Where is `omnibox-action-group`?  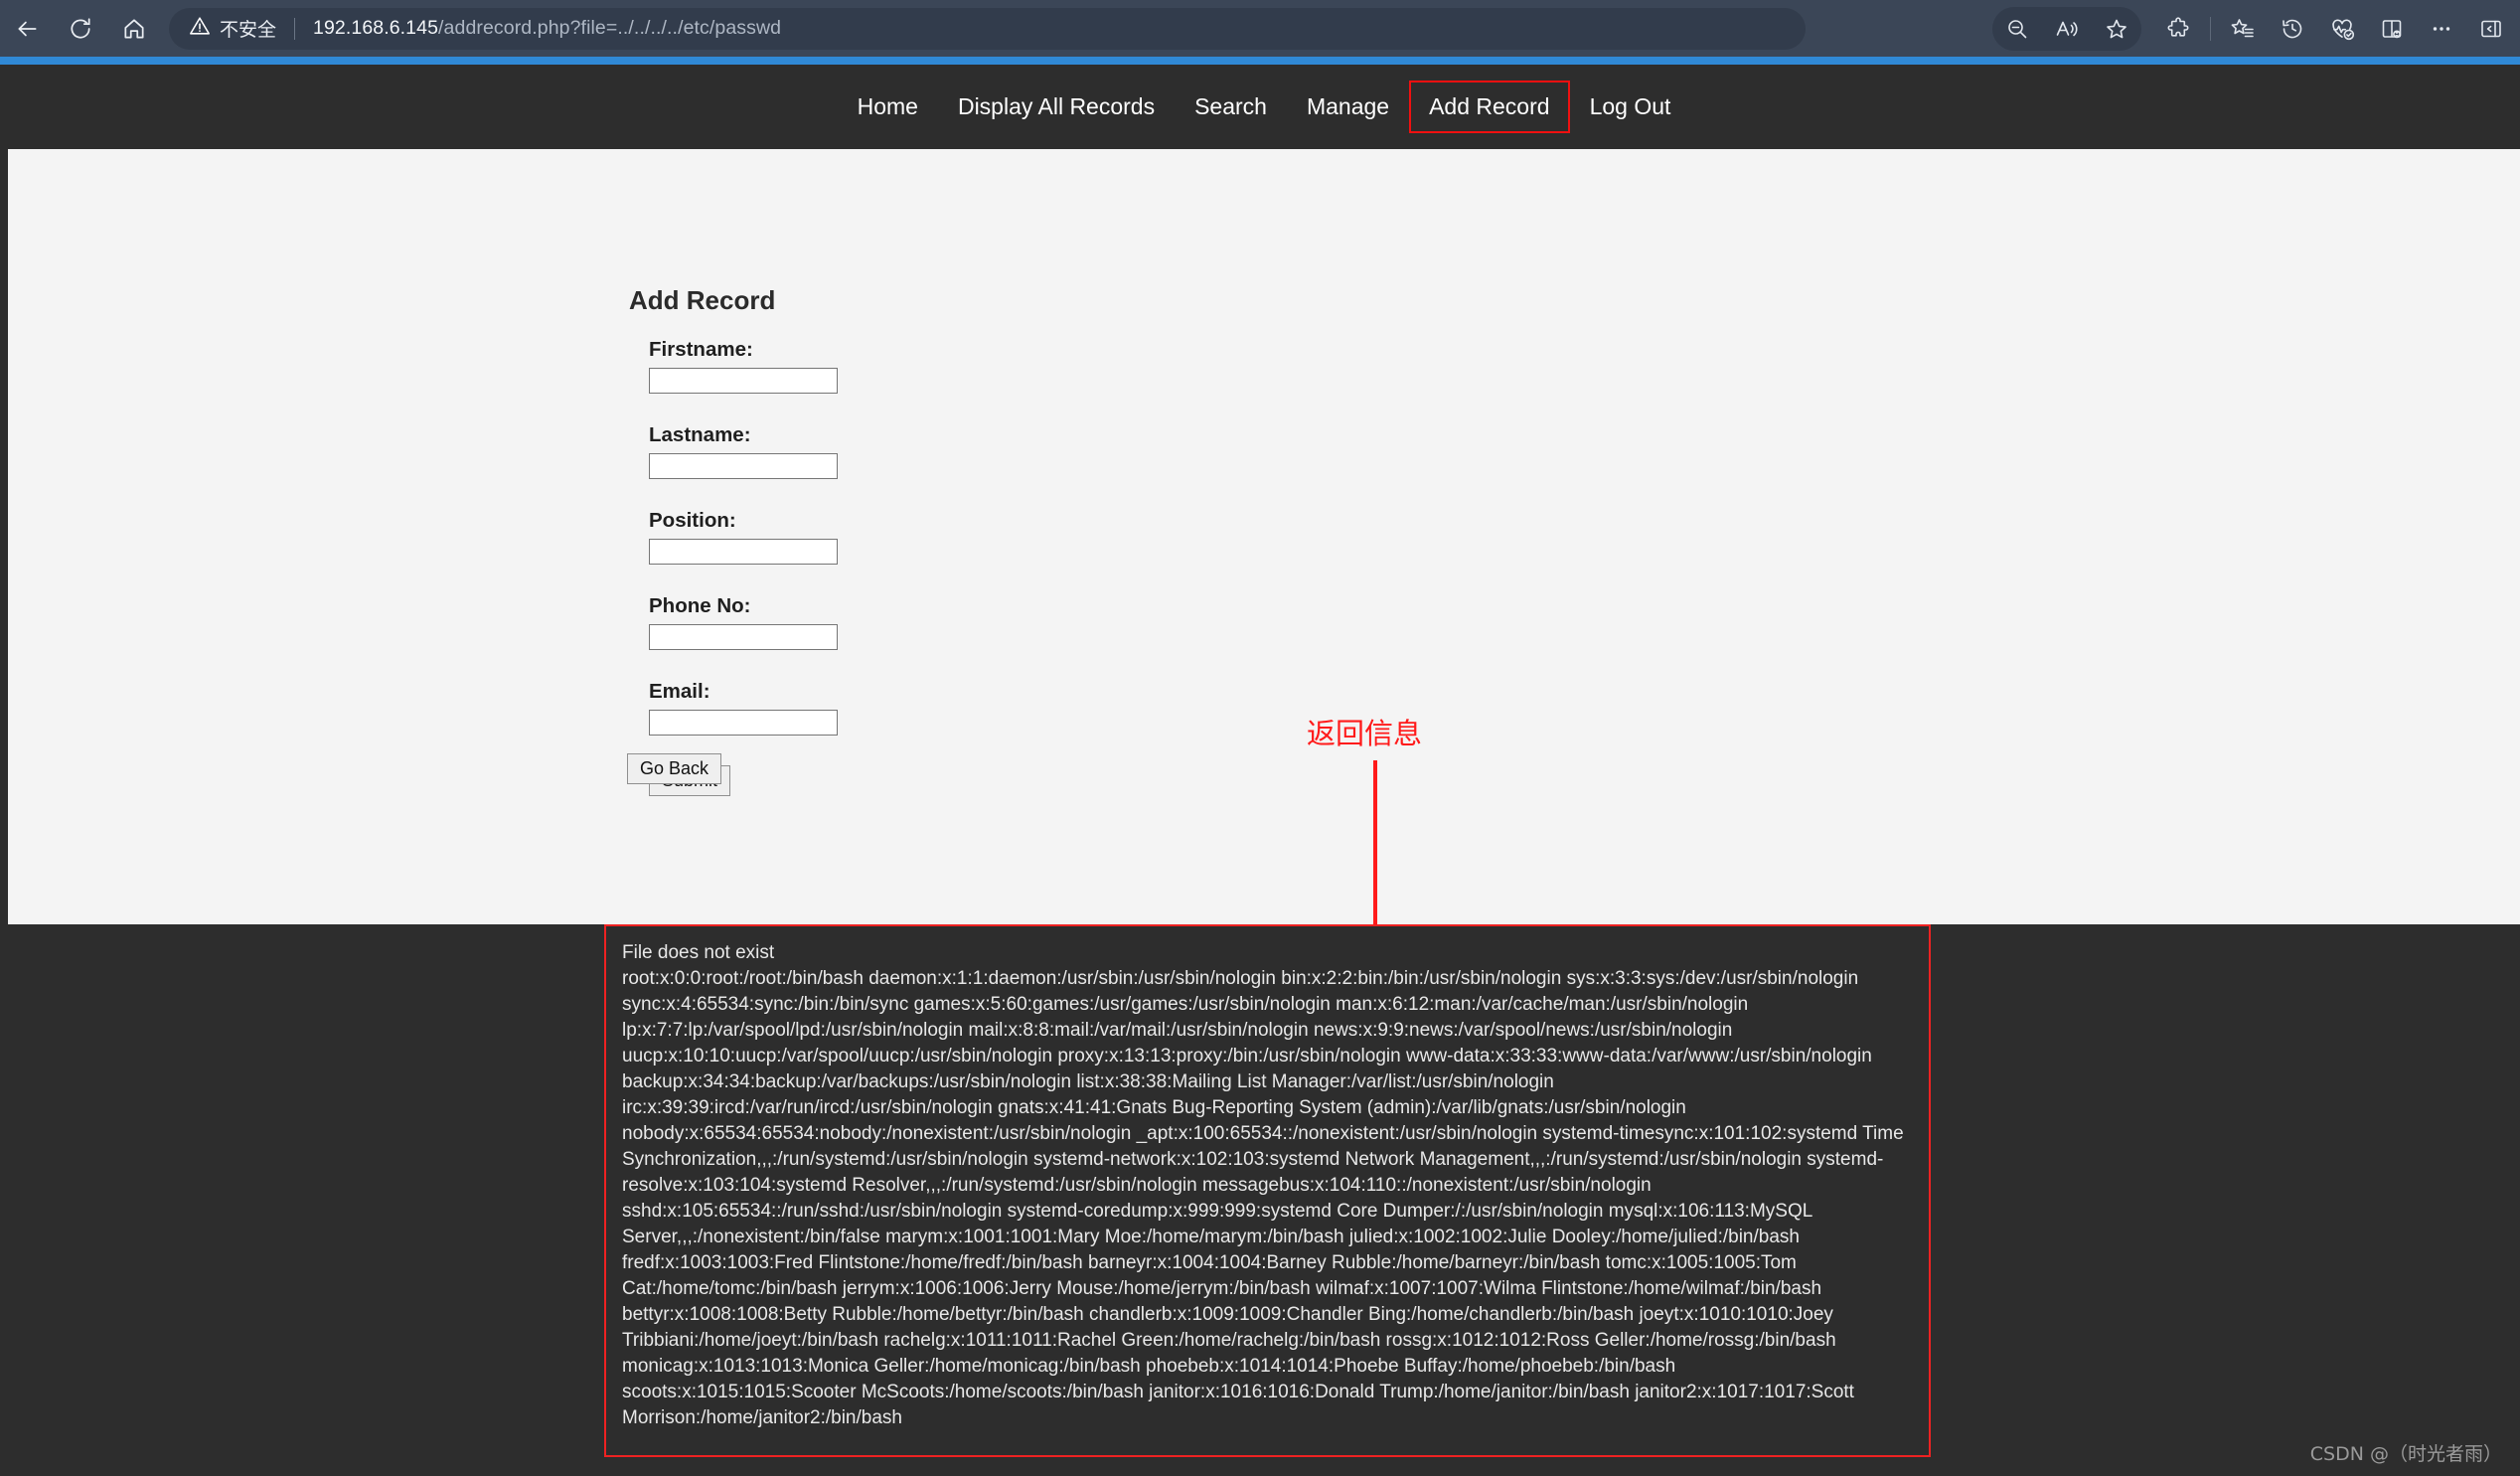
omnibox-action-group is located at coordinates (2066, 29).